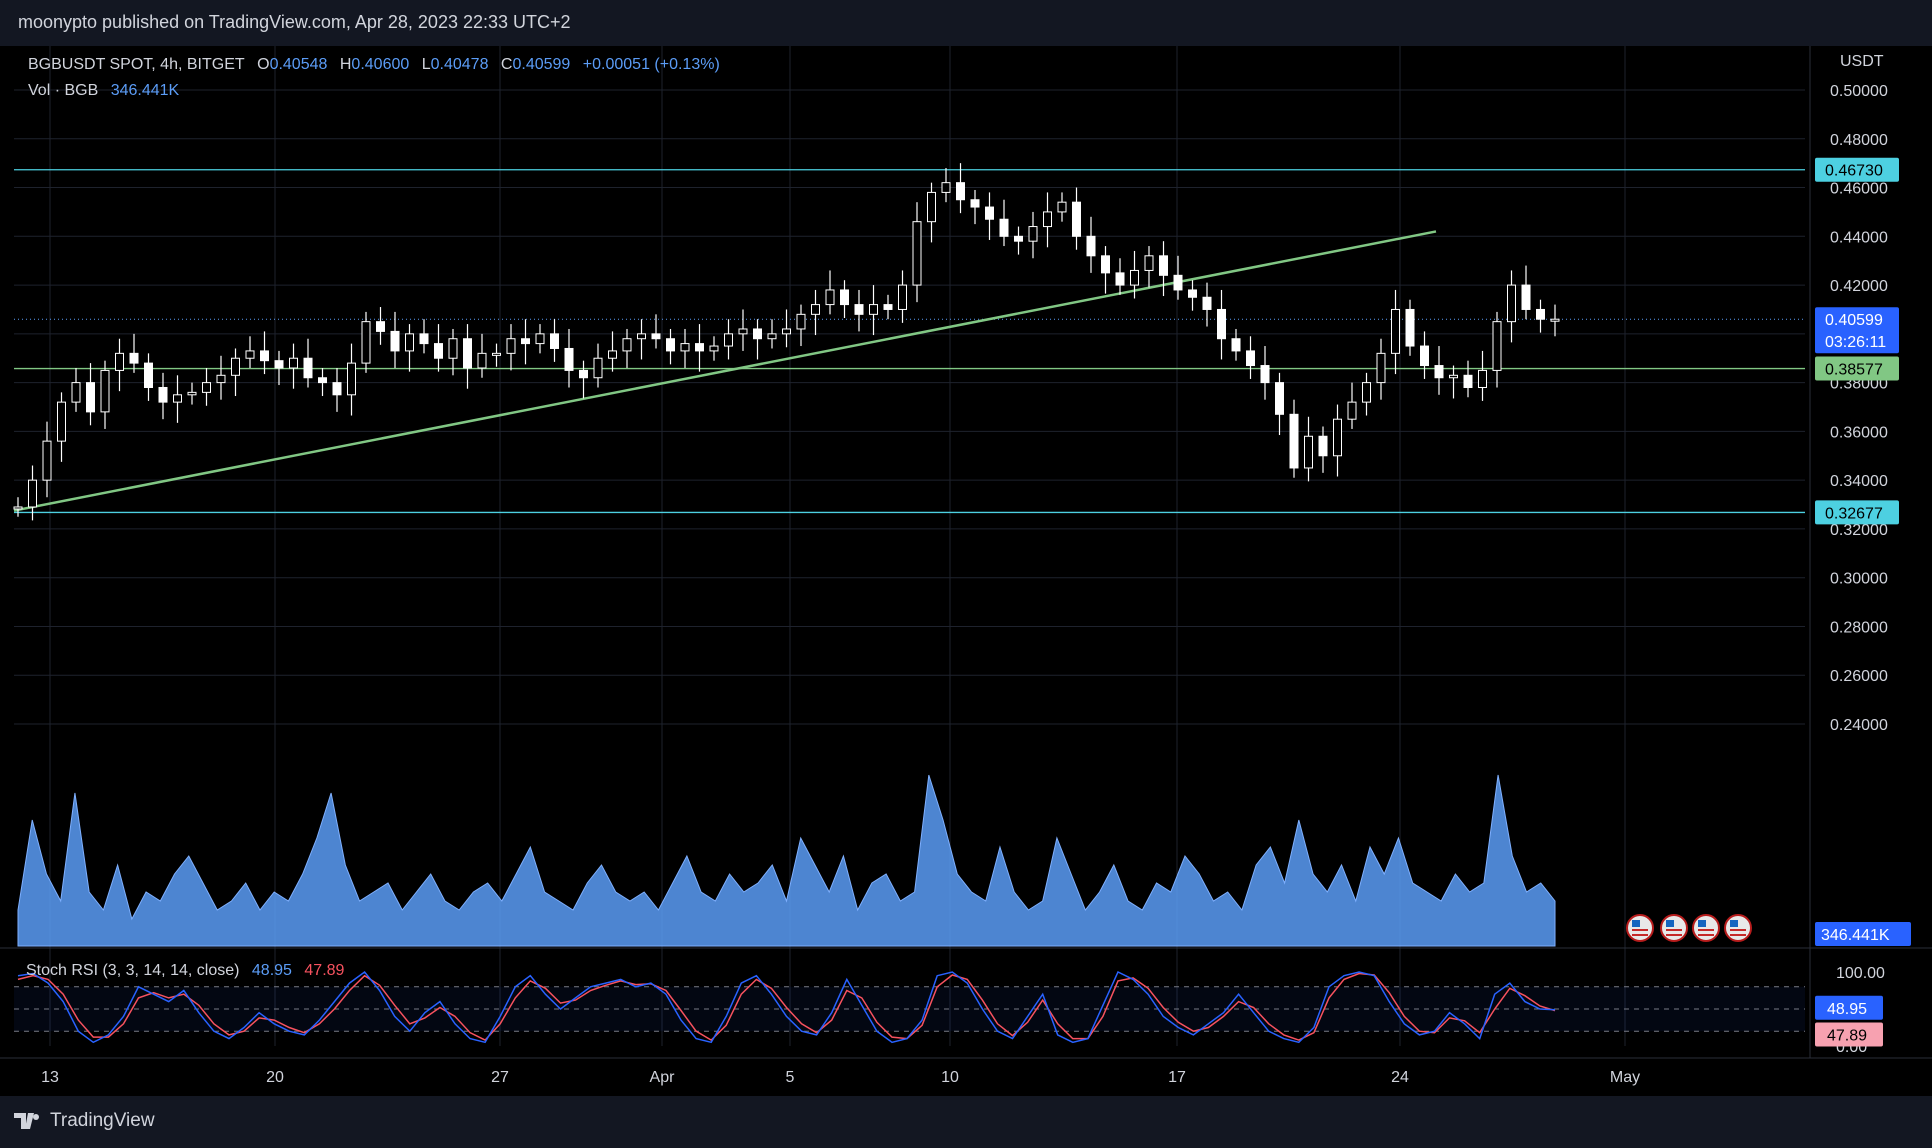  Describe the element at coordinates (1859, 189) in the screenshot. I see `price-tick-label: 0.46000` at that location.